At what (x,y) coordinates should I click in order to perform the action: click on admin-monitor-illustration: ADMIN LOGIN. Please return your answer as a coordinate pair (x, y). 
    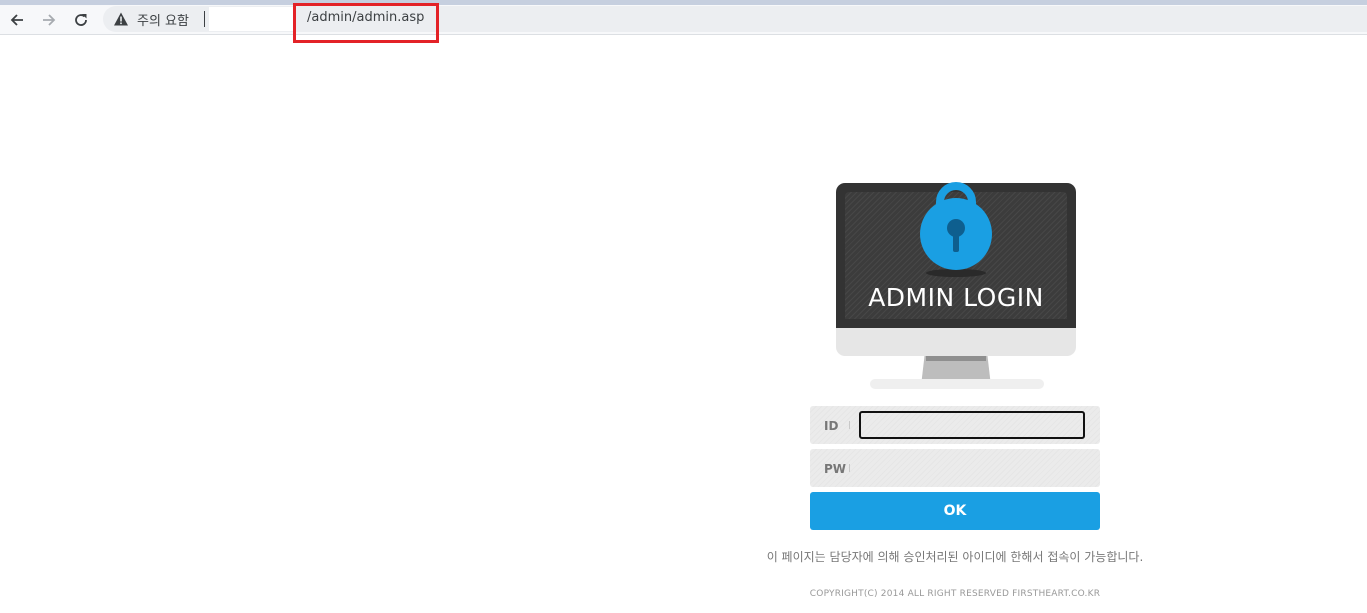
    Looking at the image, I should click on (956, 287).